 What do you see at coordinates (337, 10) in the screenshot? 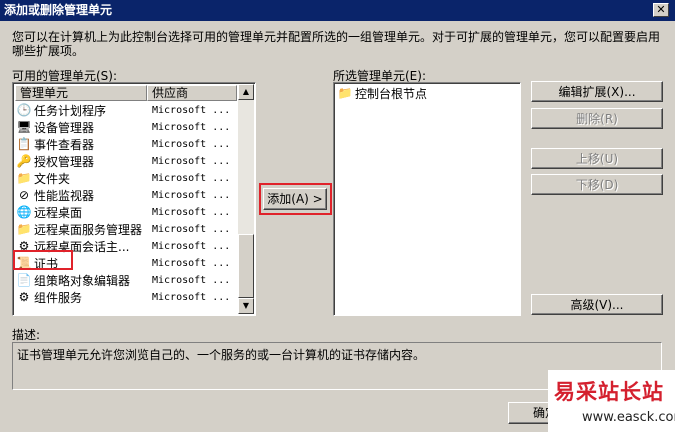
I see `window-titlebar: 添加或删除管理单元 ✕` at bounding box center [337, 10].